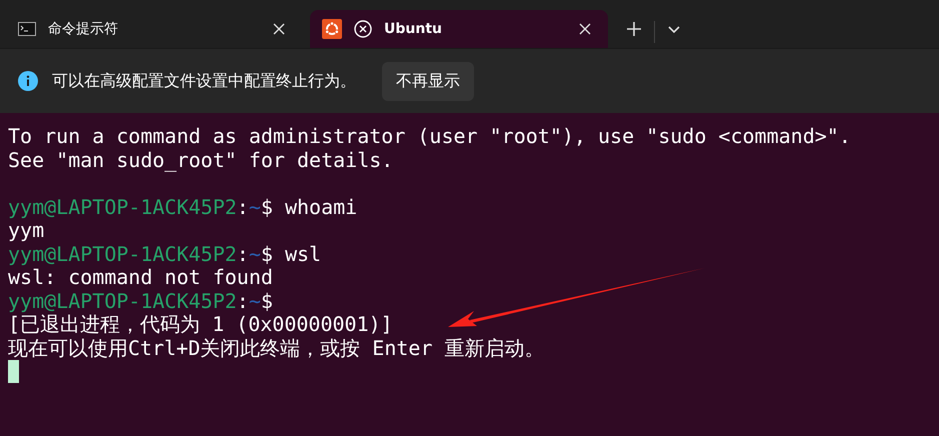  Describe the element at coordinates (321, 206) in the screenshot. I see `terminal-command: whoami` at that location.